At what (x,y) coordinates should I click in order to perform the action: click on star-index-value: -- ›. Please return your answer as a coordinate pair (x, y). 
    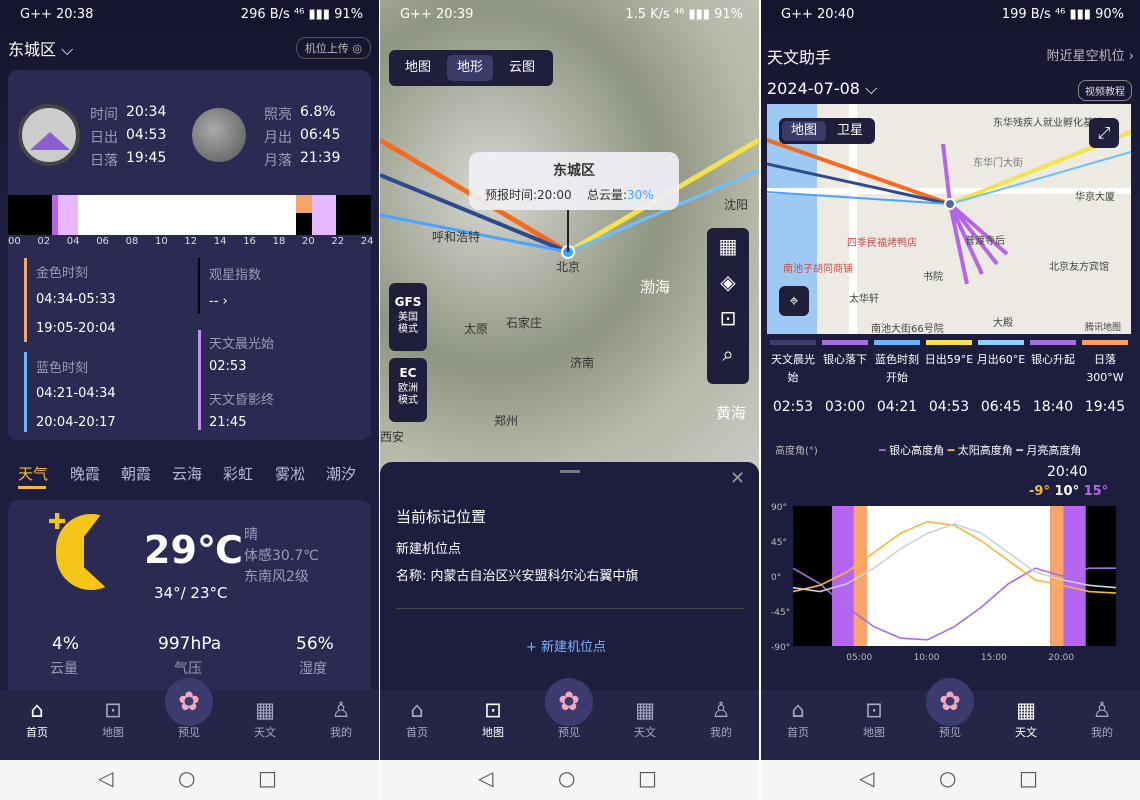
    Looking at the image, I should click on (218, 301).